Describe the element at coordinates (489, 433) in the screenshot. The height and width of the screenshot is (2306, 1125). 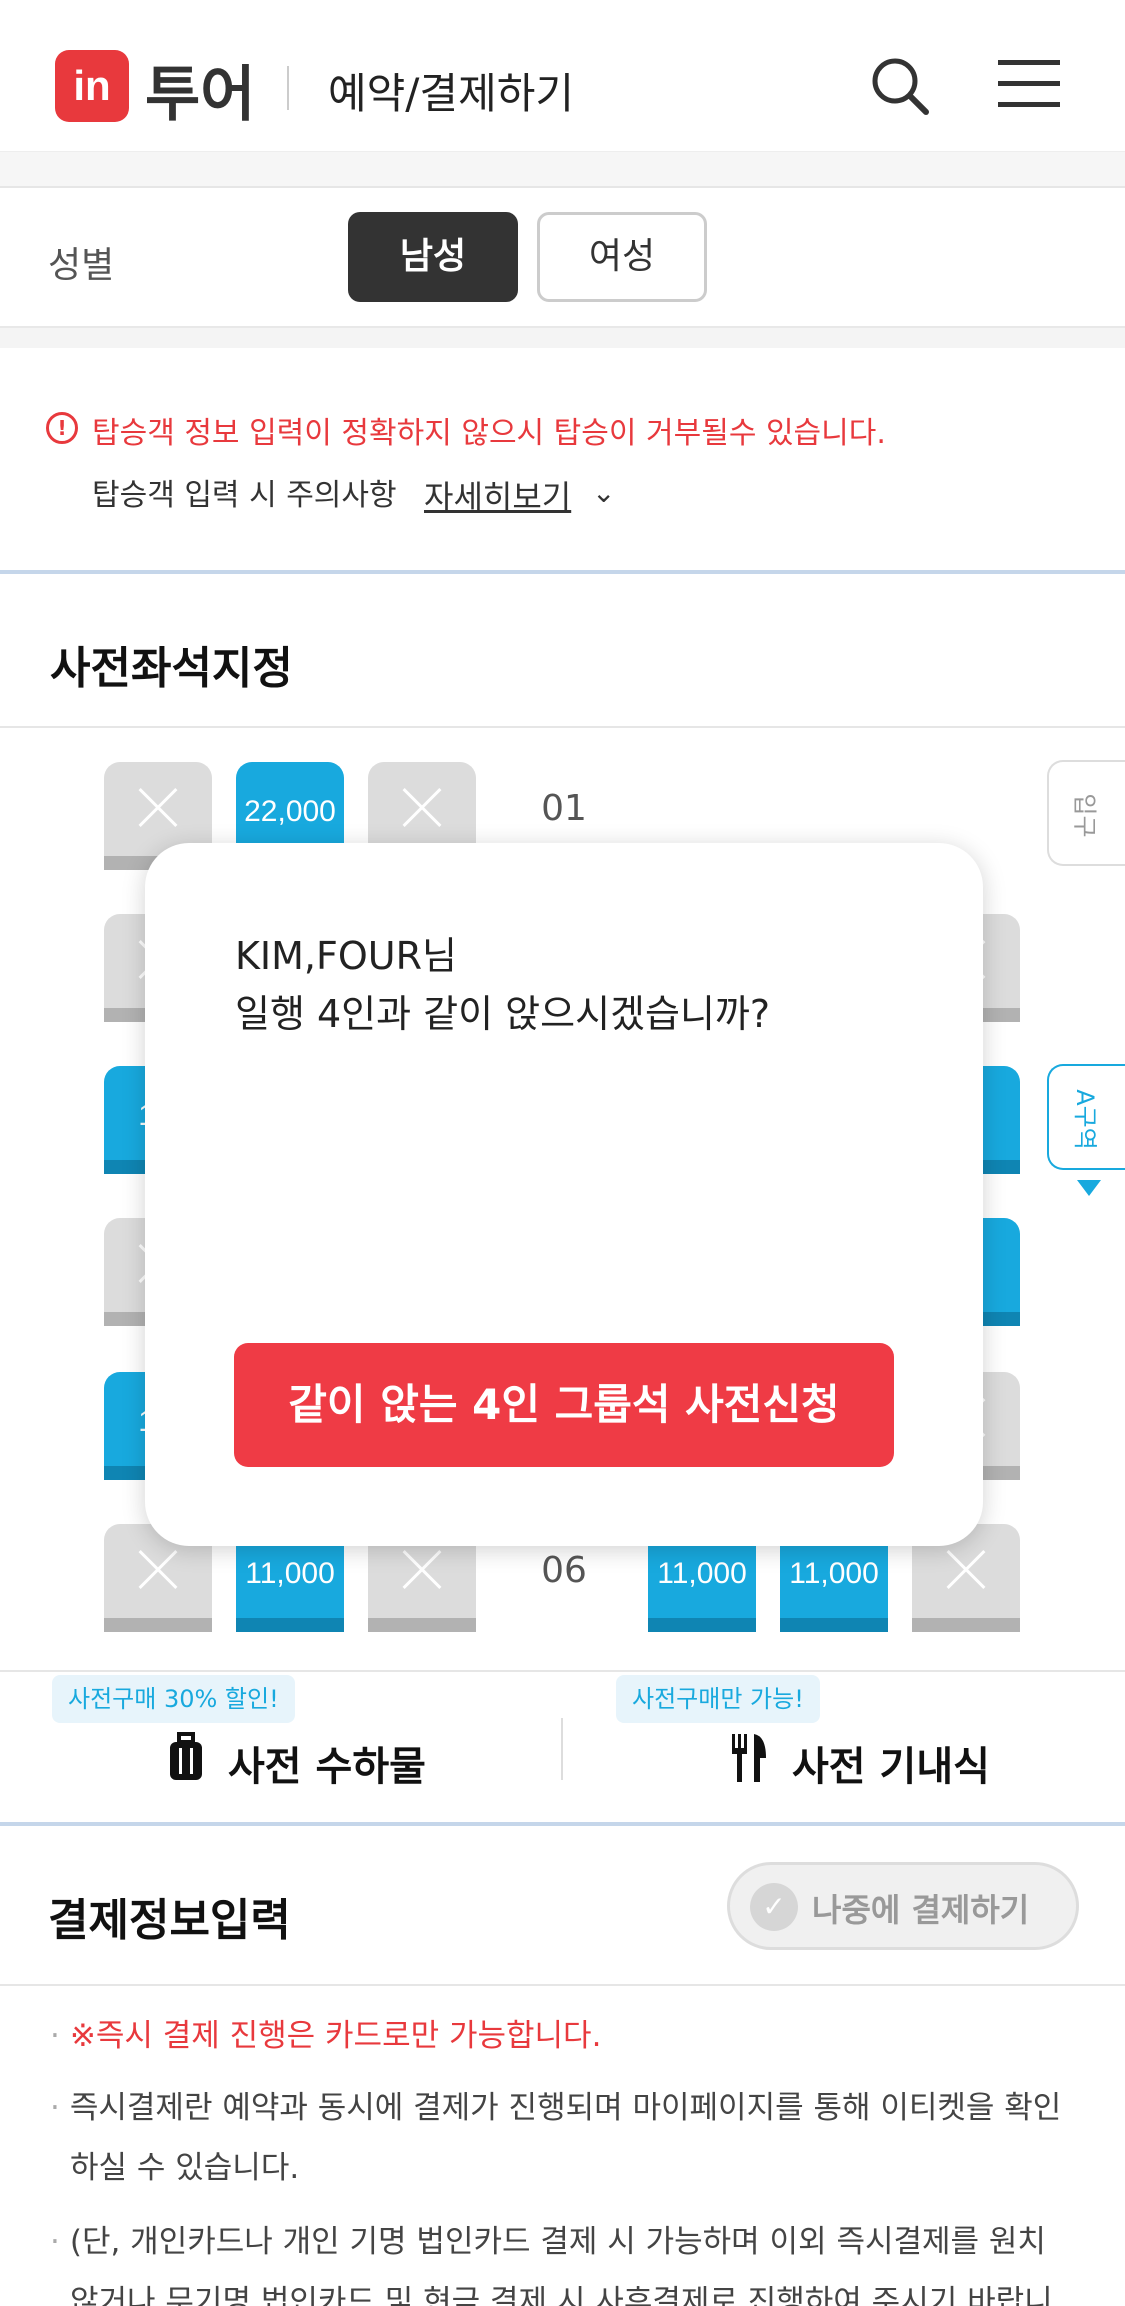
I see `warning-text: 탑승객 정보 입력이 정확하지 않으시 탑승이 거부될수 있습니다.` at that location.